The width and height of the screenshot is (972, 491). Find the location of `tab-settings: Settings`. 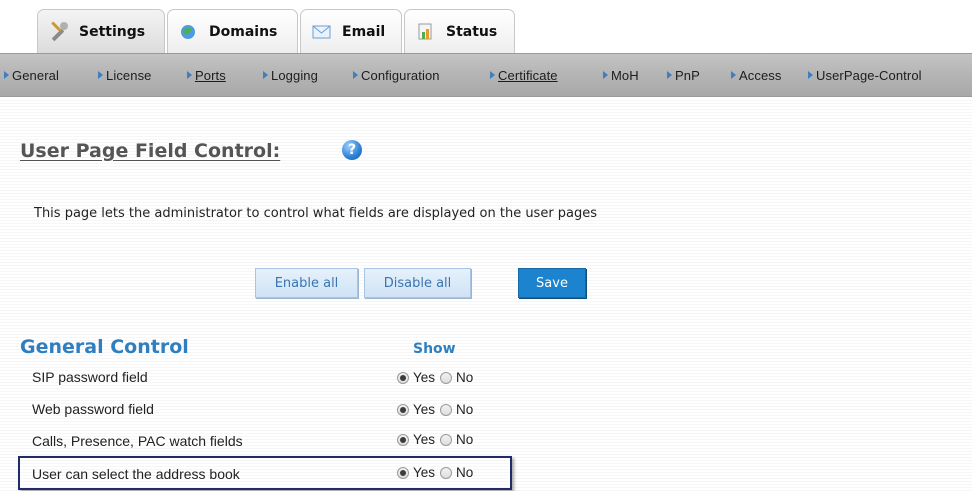

tab-settings: Settings is located at coordinates (101, 31).